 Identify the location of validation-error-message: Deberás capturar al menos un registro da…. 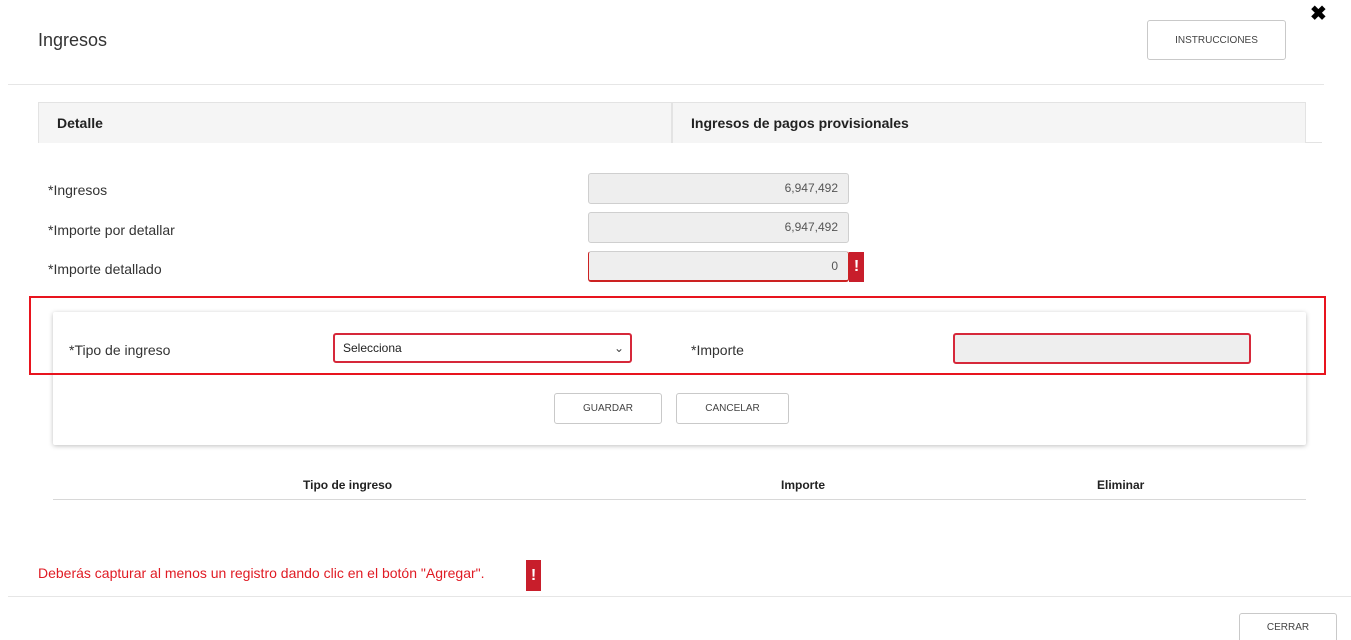
(261, 573).